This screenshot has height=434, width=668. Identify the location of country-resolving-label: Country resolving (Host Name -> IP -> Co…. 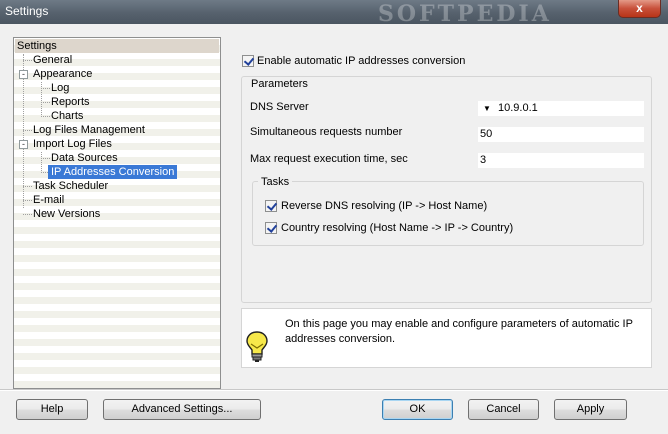
(397, 228).